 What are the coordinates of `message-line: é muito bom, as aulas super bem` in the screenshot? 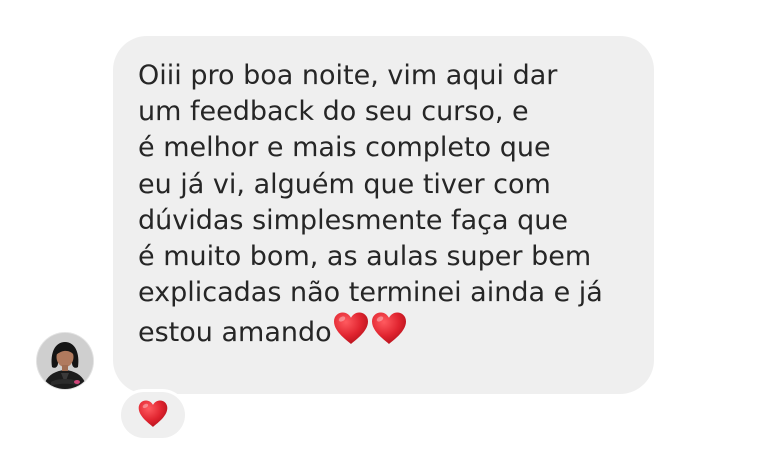 It's located at (365, 257).